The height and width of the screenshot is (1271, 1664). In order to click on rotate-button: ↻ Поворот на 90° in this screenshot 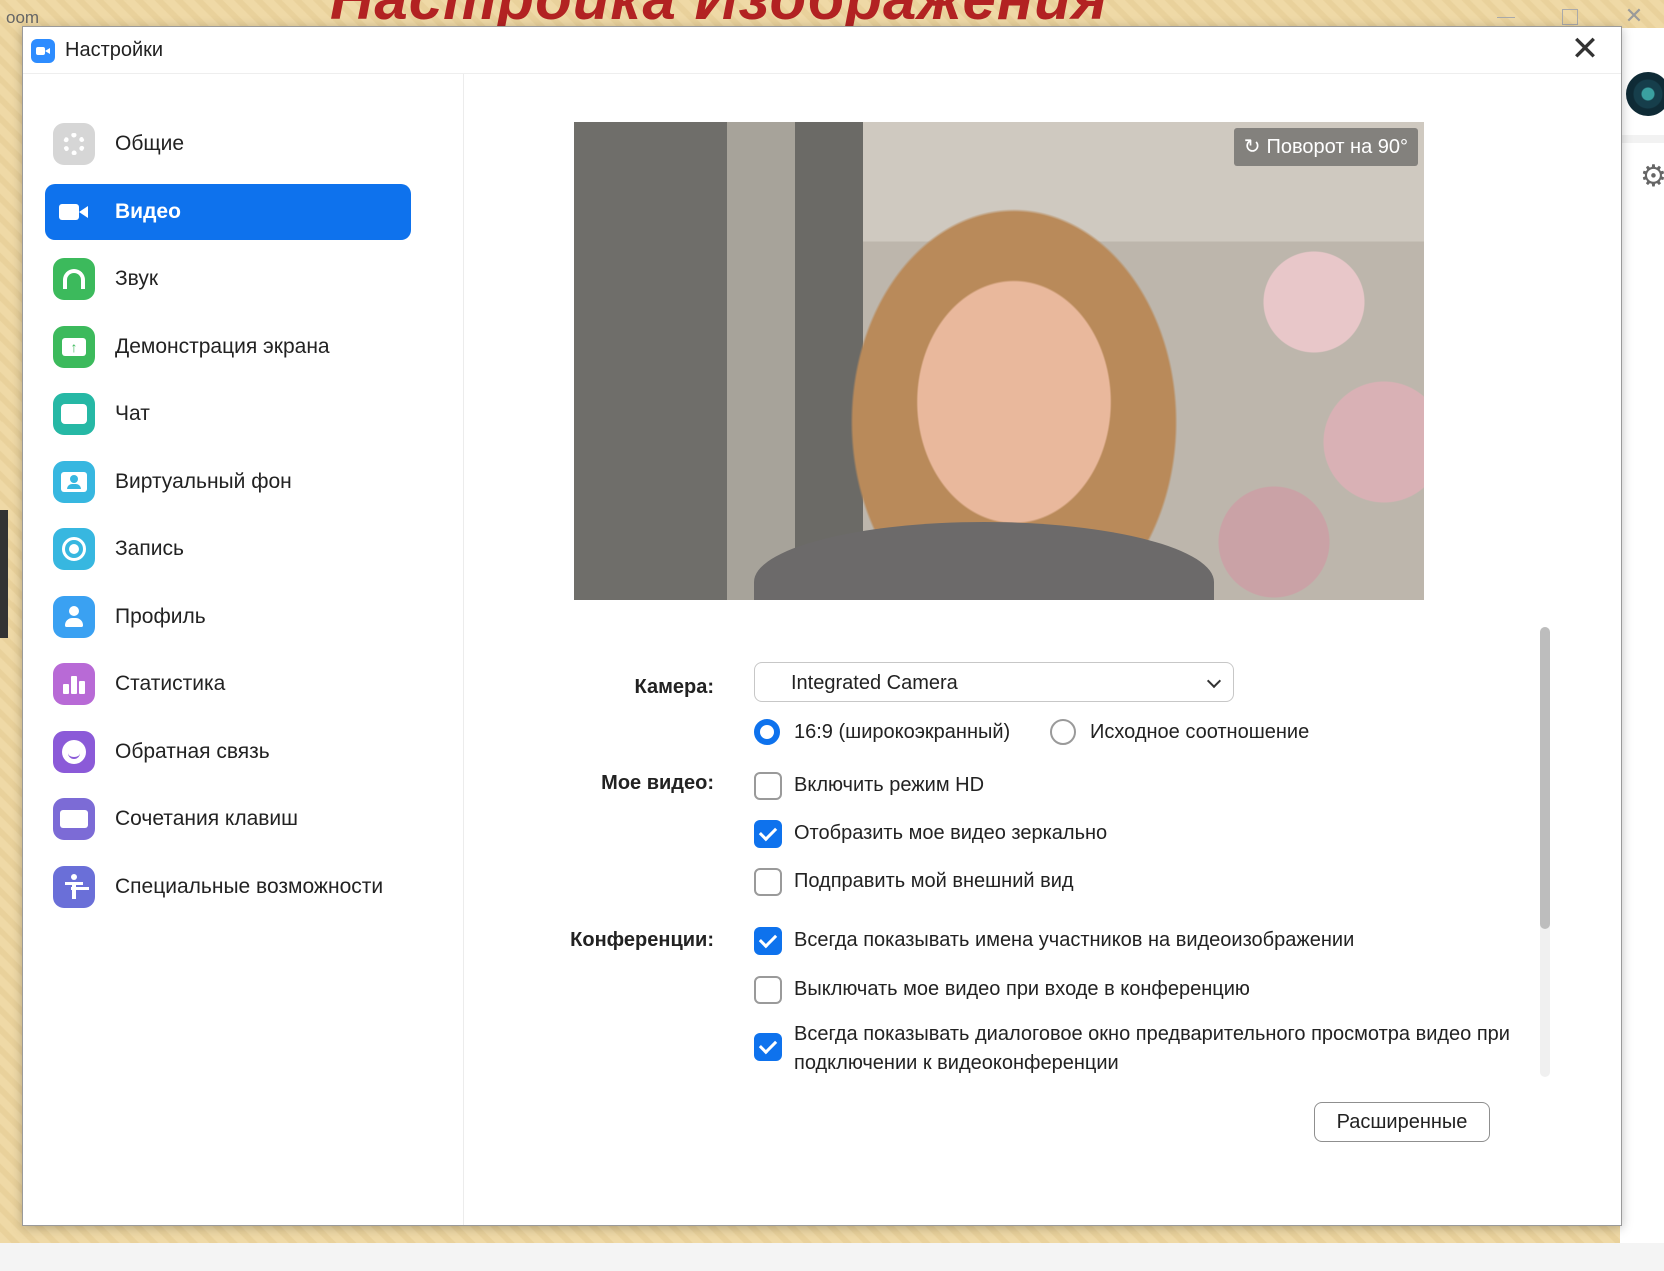, I will do `click(1325, 147)`.